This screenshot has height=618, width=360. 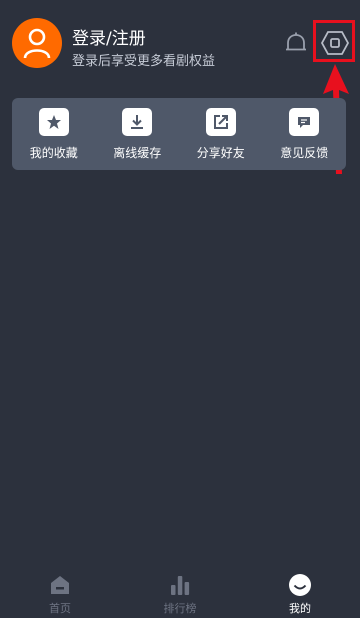 I want to click on tab-ranking-label: 排行榜, so click(x=180, y=608).